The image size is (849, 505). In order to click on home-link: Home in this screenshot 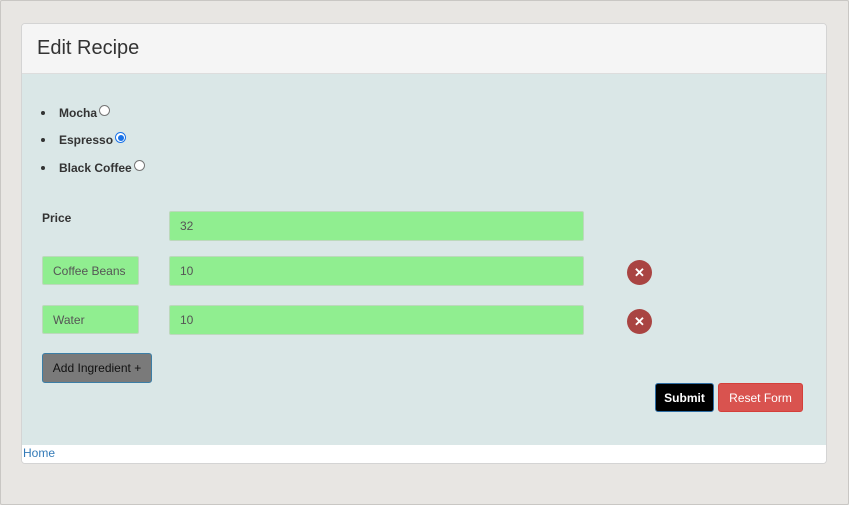, I will do `click(39, 453)`.